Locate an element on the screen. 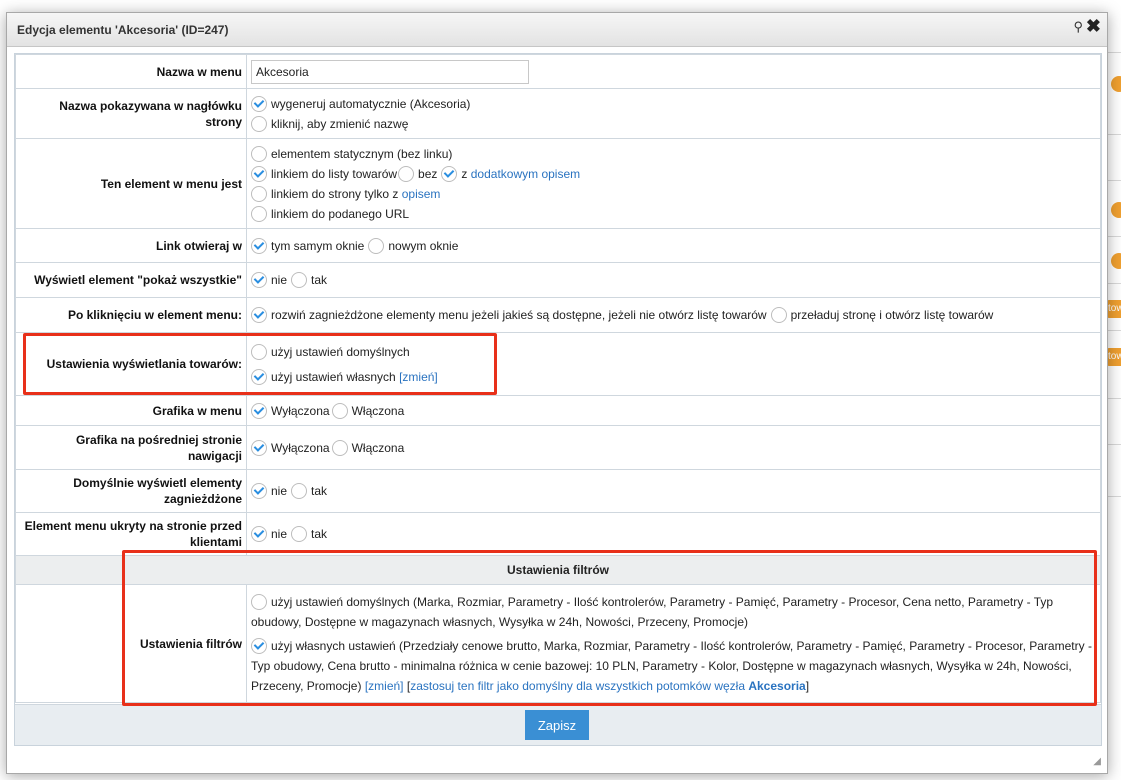  option-label: linkiem do podanego URL is located at coordinates (340, 213).